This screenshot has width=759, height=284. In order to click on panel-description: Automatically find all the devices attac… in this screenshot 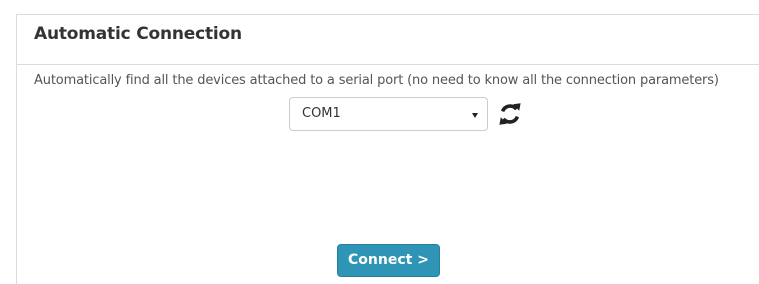, I will do `click(376, 80)`.